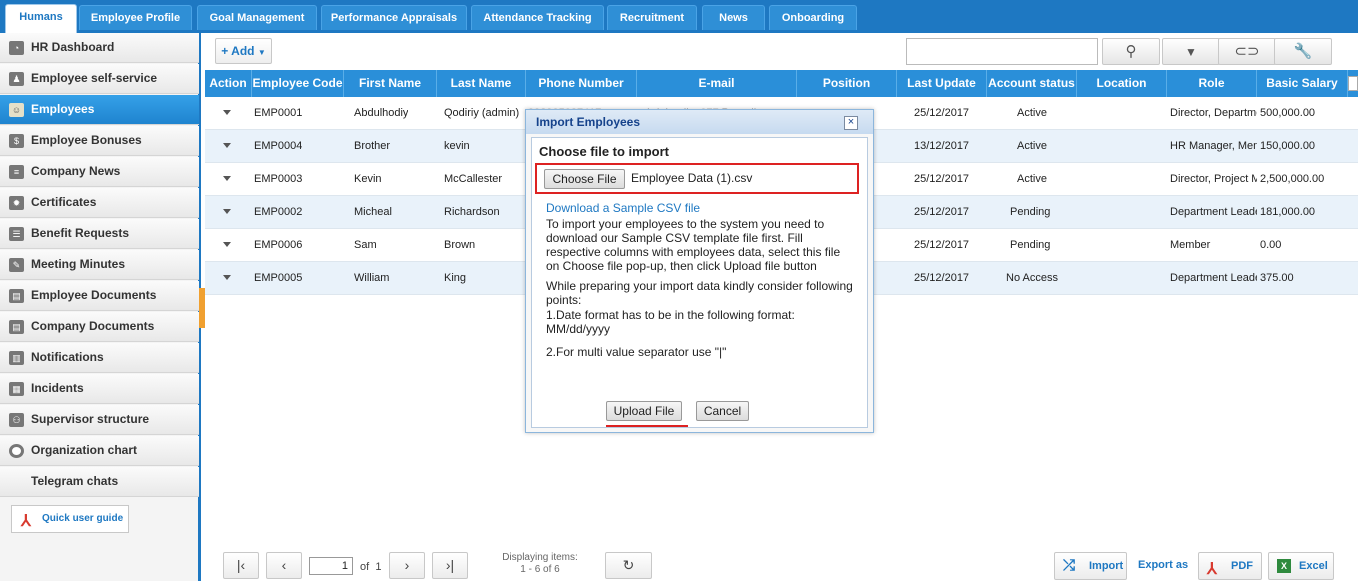  Describe the element at coordinates (733, 17) in the screenshot. I see `tab-news: News` at that location.